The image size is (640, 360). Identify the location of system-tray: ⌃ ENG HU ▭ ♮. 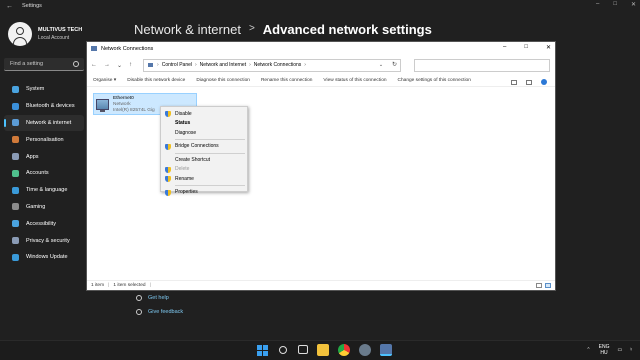
(609, 350).